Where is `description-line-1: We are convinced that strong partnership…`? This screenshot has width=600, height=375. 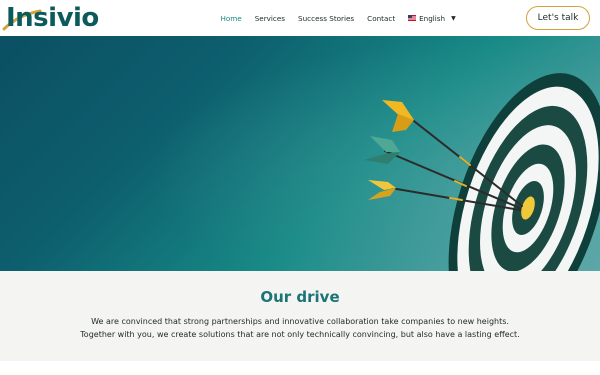 description-line-1: We are convinced that strong partnership… is located at coordinates (300, 321).